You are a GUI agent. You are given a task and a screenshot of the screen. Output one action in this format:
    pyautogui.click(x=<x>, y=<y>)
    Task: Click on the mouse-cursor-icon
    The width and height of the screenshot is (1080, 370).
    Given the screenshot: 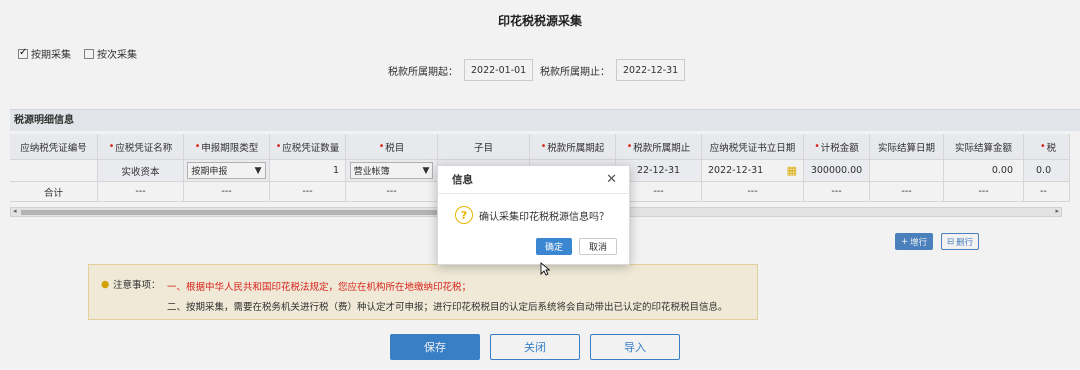 What is the action you would take?
    pyautogui.click(x=545, y=269)
    